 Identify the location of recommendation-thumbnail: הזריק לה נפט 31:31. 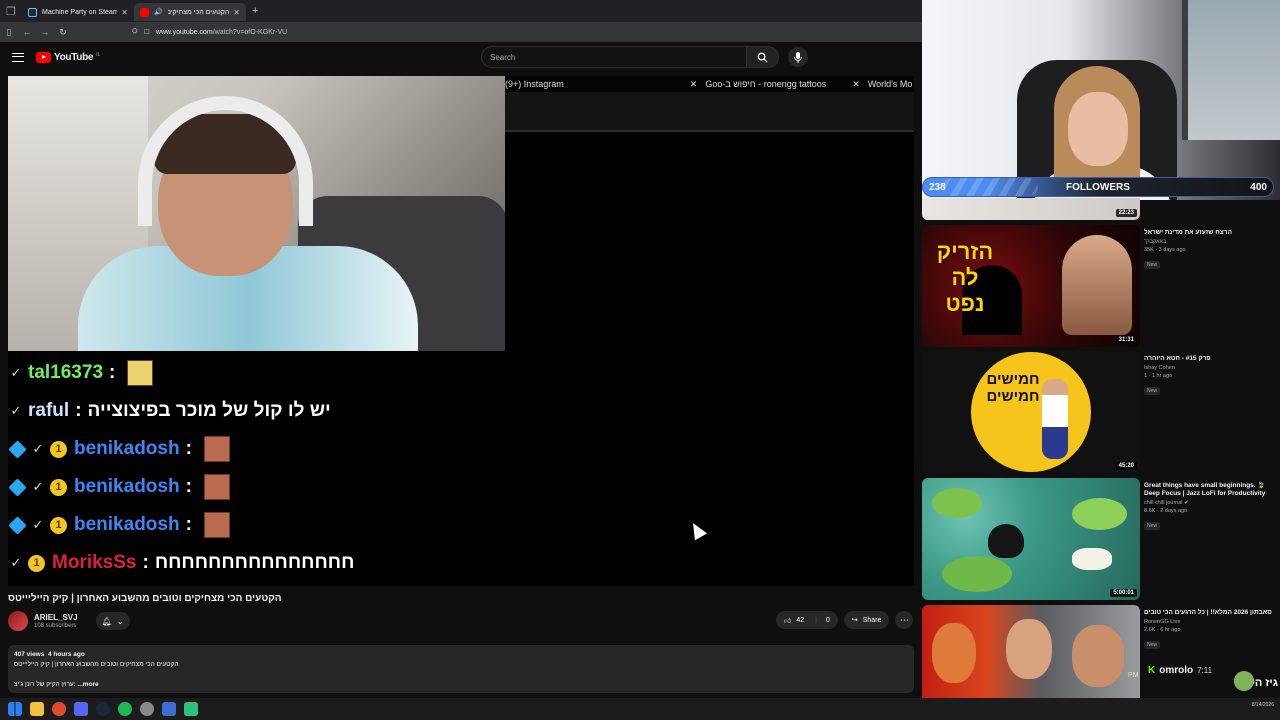
(1031, 286).